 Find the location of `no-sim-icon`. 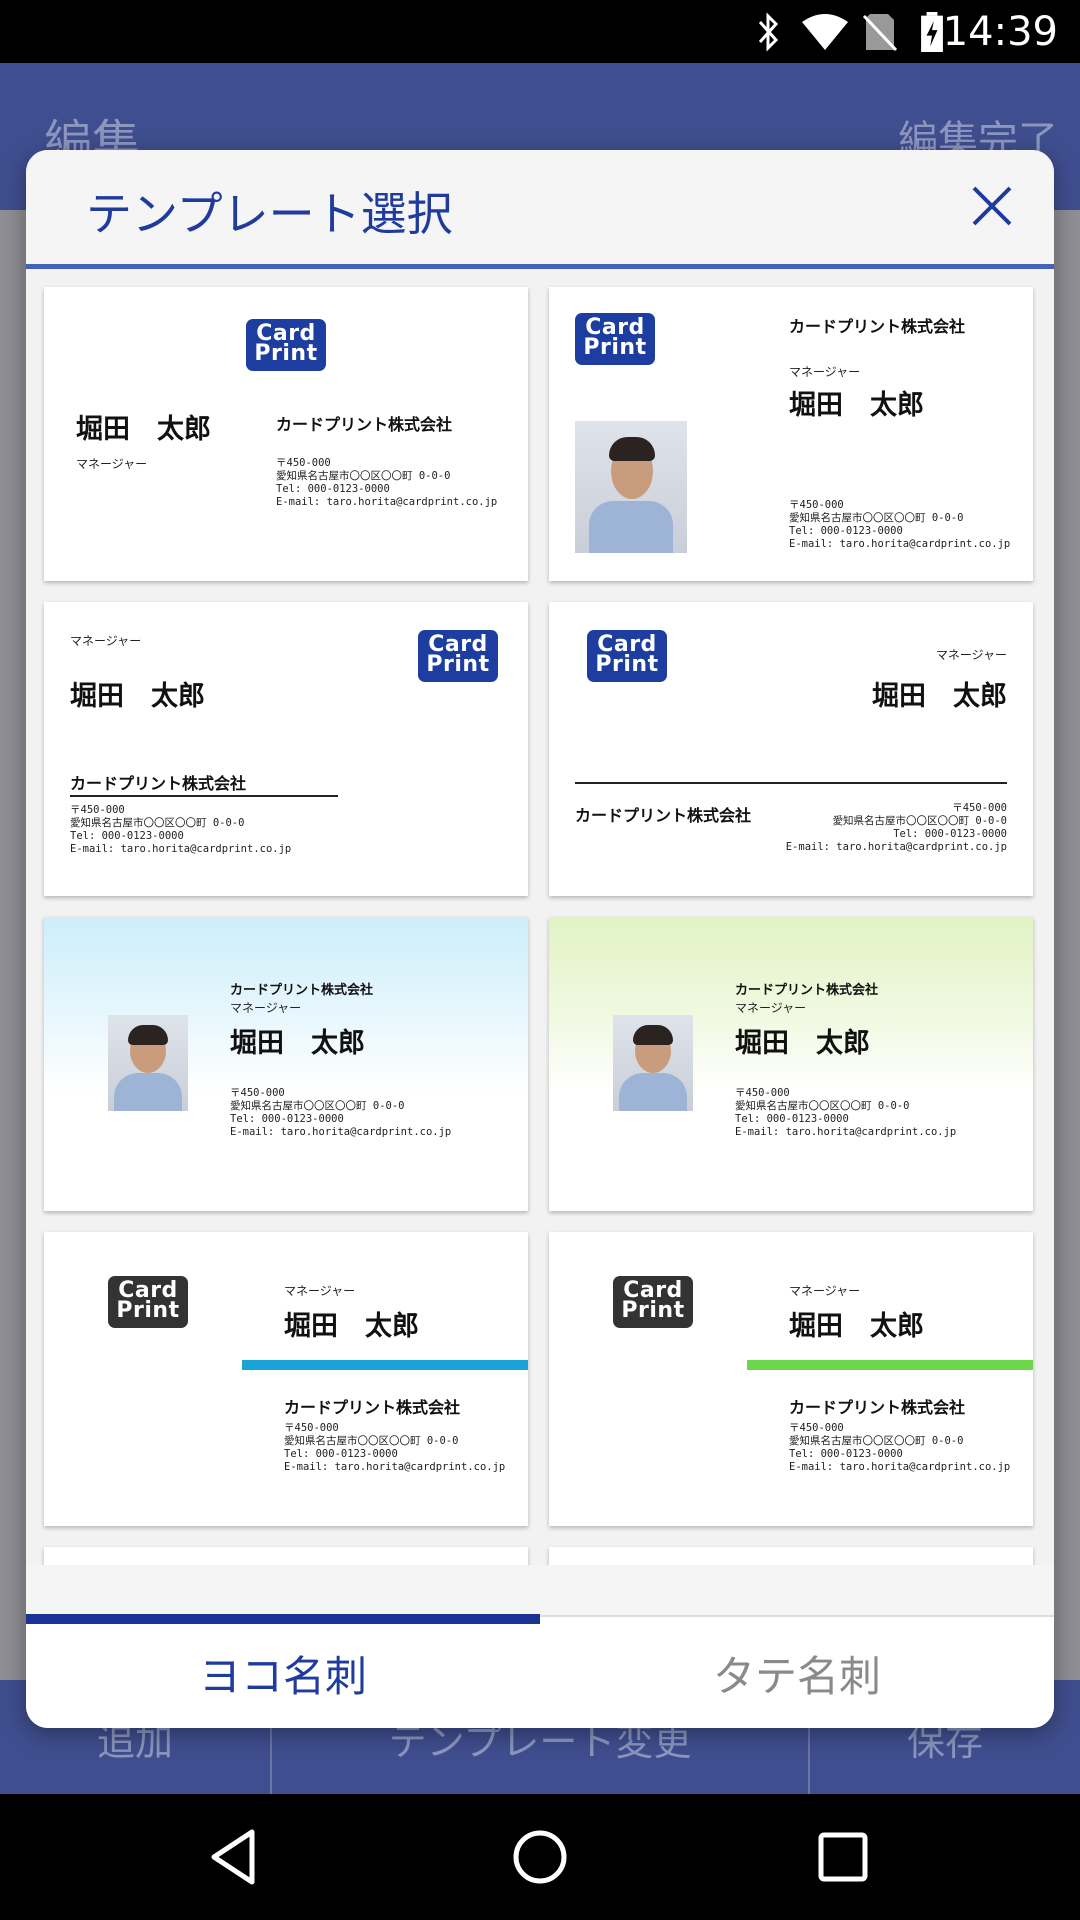

no-sim-icon is located at coordinates (880, 33).